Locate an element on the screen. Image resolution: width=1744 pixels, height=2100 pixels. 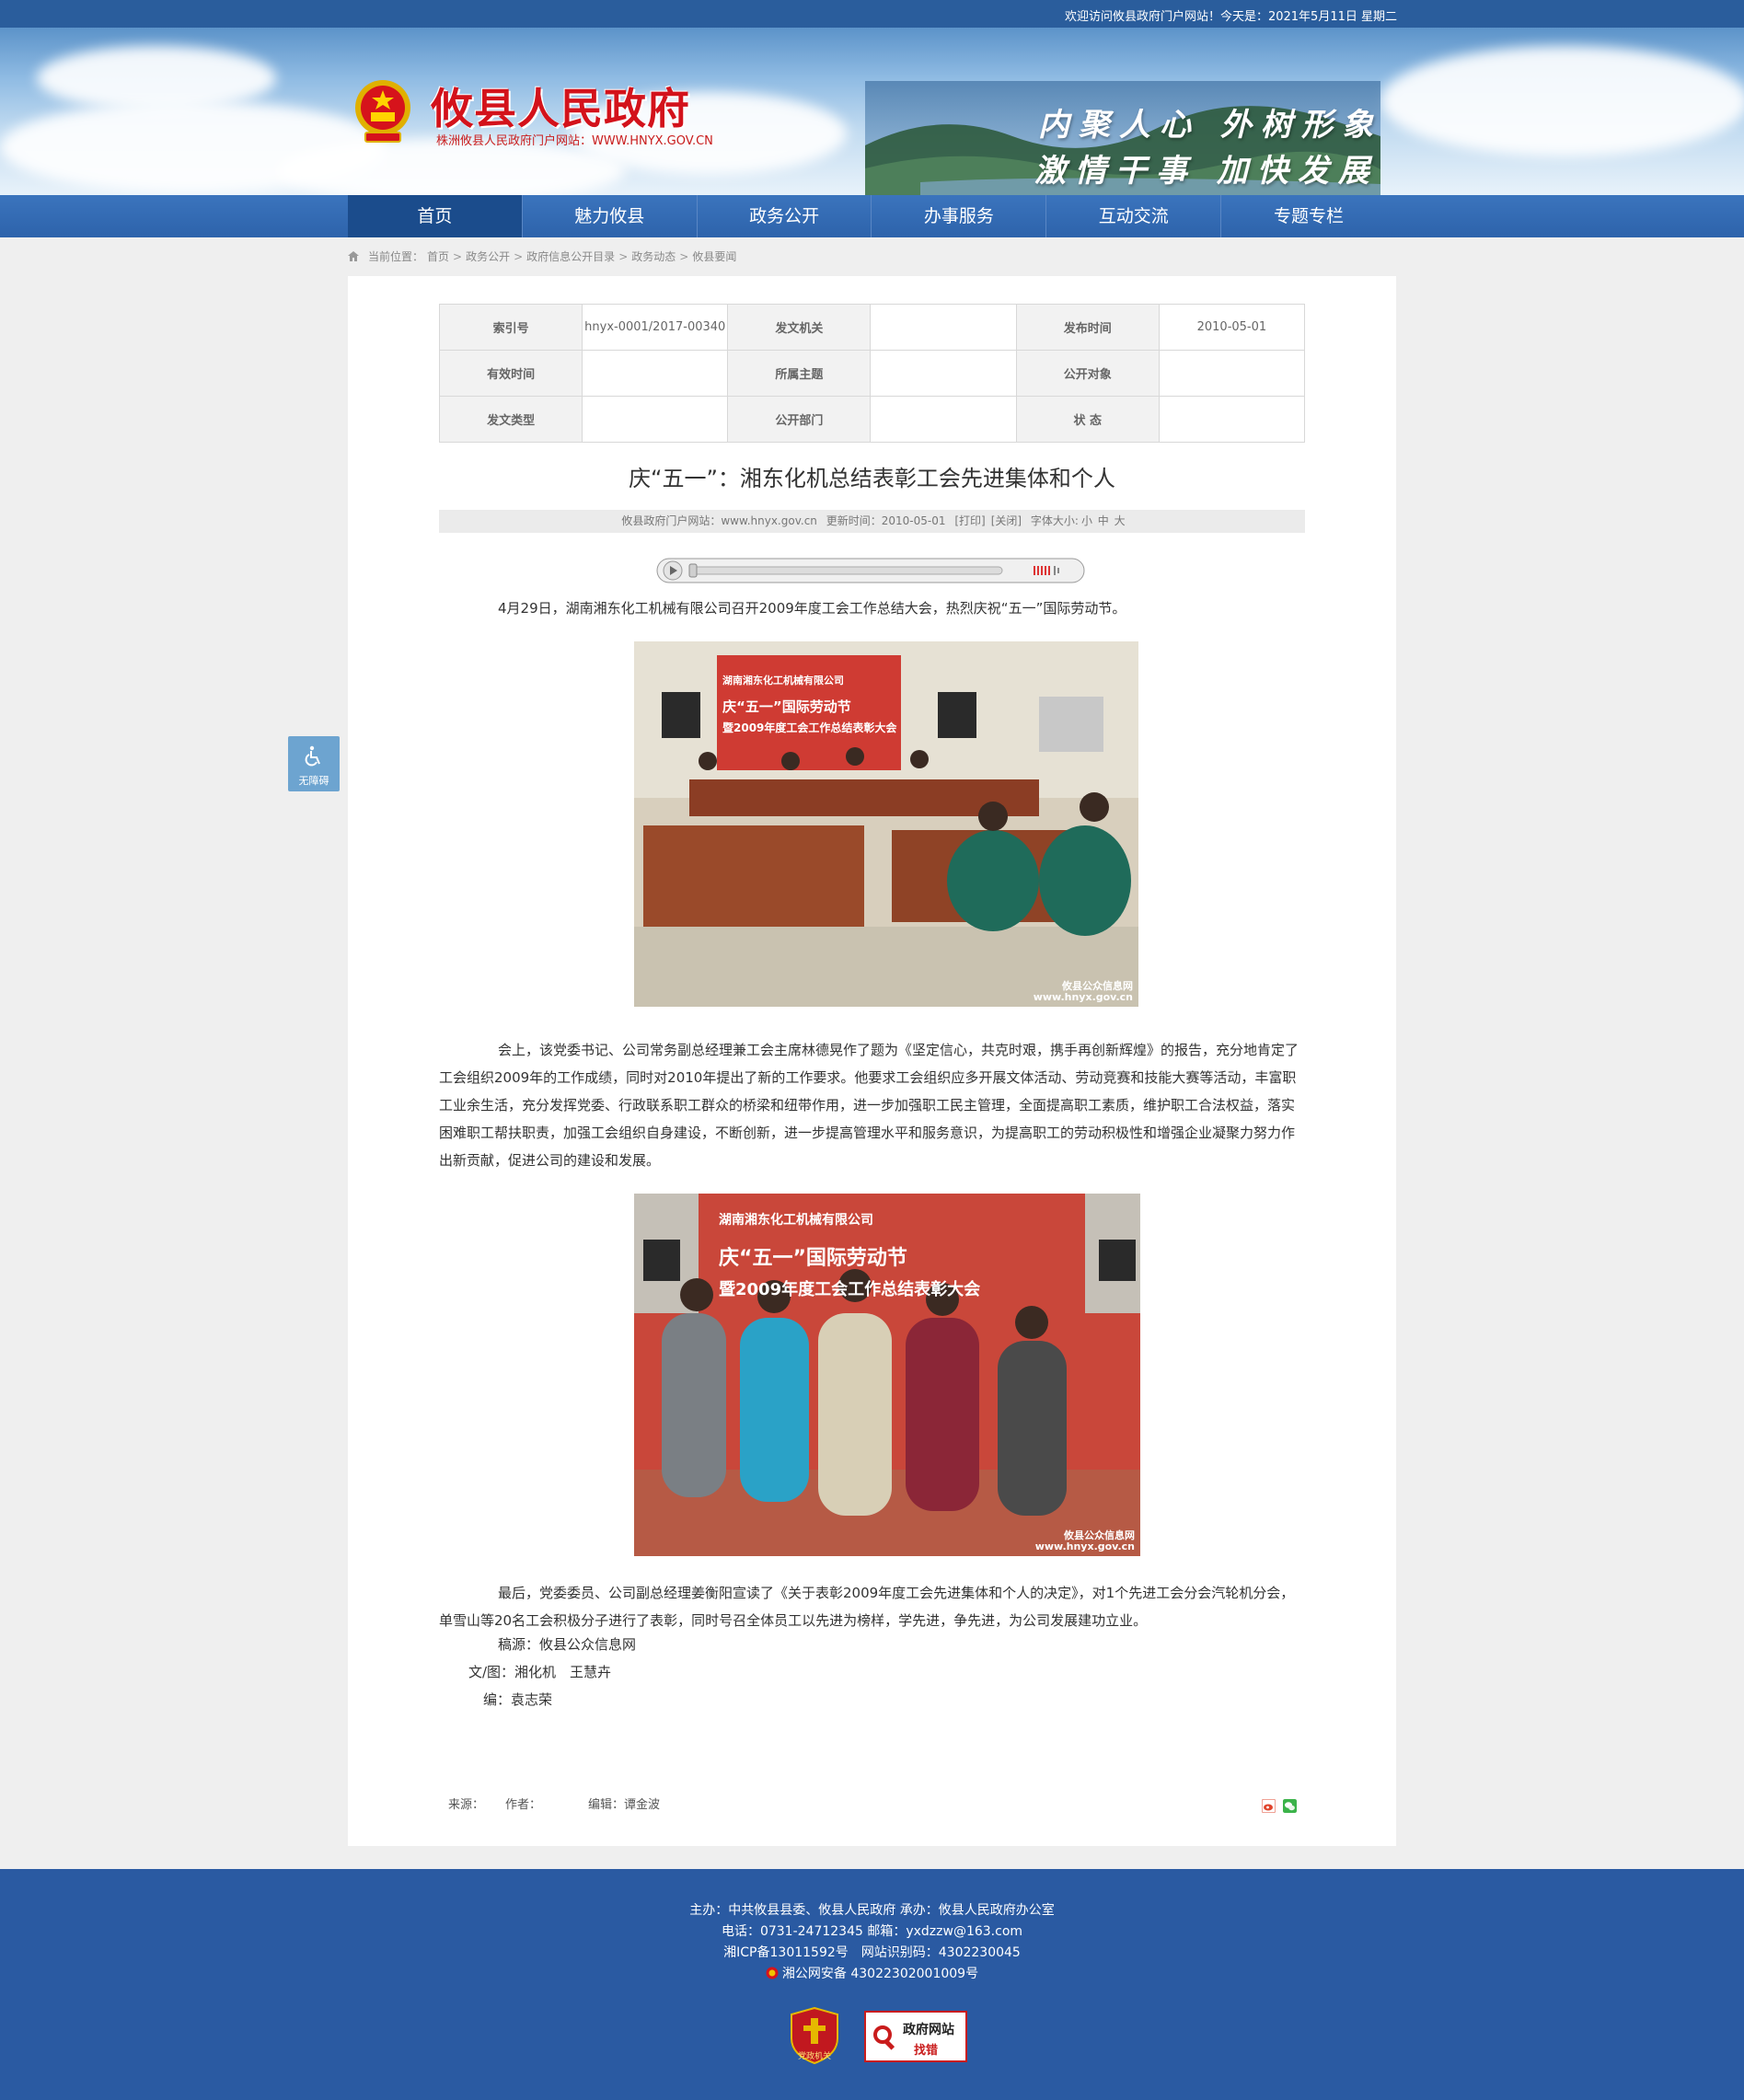
party-gov-badge-label: 党政机关 is located at coordinates (814, 2056).